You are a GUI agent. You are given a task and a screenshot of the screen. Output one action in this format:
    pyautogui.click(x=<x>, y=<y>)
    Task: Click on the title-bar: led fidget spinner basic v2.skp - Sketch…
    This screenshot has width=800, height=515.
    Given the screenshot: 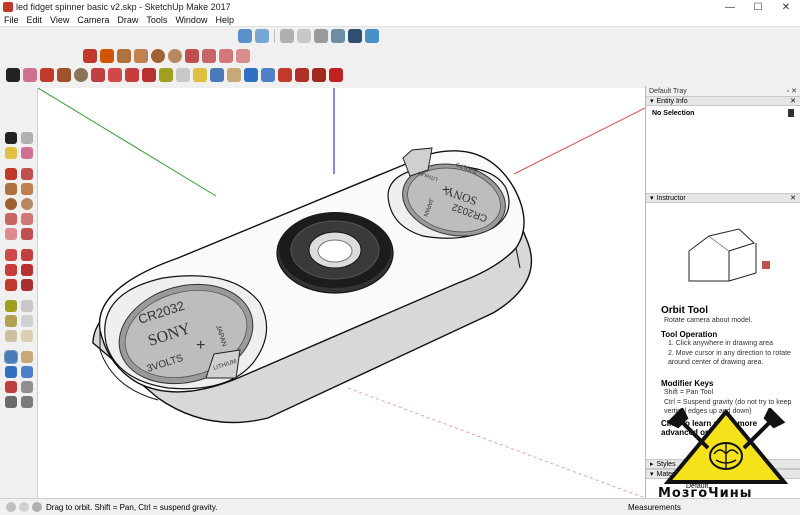 What is the action you would take?
    pyautogui.click(x=400, y=7)
    